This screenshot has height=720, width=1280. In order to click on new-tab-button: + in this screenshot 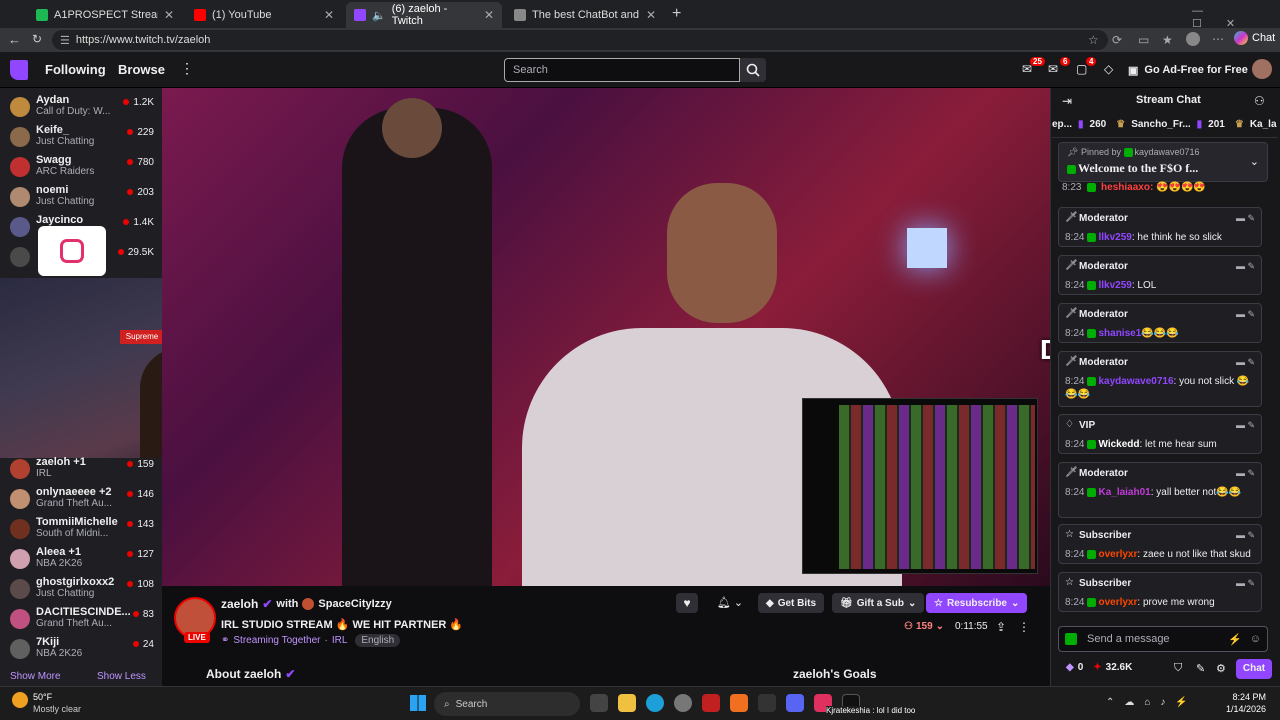, I will do `click(676, 14)`.